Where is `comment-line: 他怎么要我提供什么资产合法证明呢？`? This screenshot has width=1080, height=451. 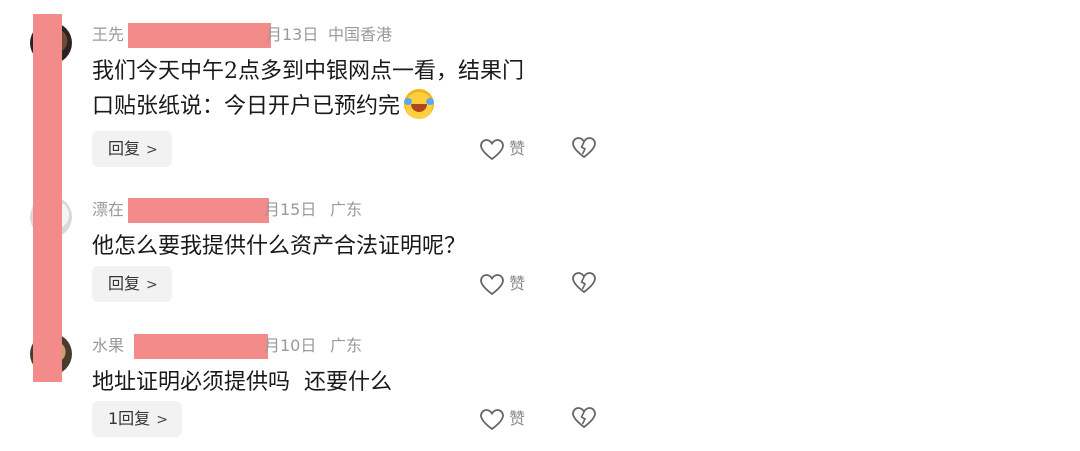 comment-line: 他怎么要我提供什么资产合法证明呢？ is located at coordinates (279, 246).